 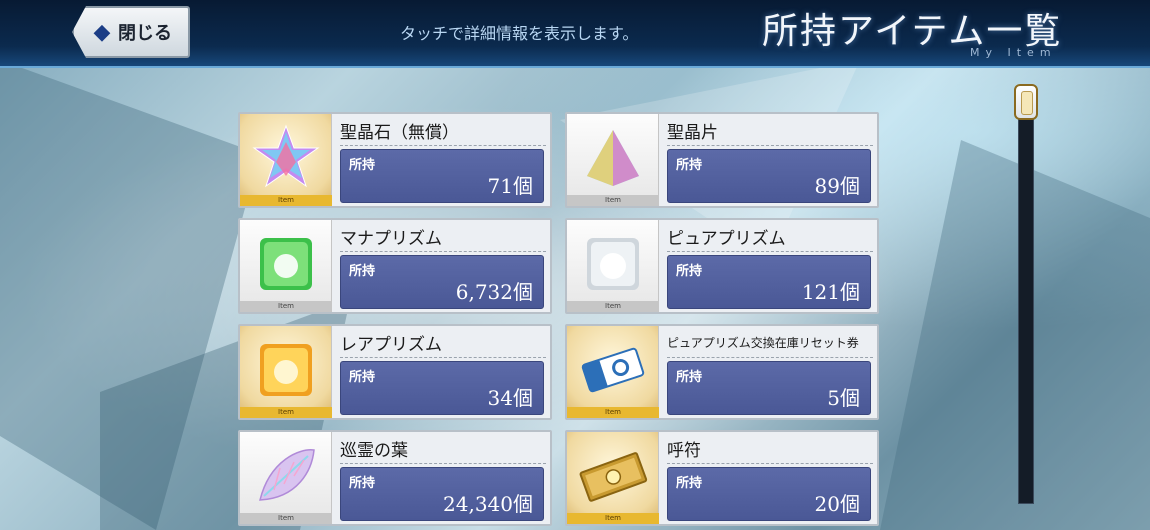 What do you see at coordinates (769, 176) in the screenshot?
I see `count-box: 所持 89個` at bounding box center [769, 176].